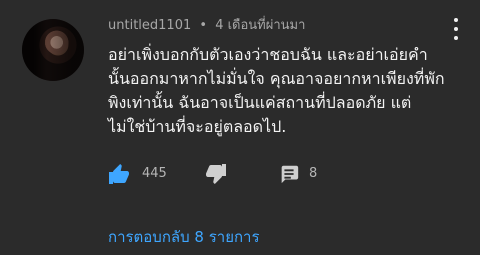  I want to click on comment-line-4: ไม่ใช่บ้านที่จะอยู่ตลอดไป., so click(197, 126).